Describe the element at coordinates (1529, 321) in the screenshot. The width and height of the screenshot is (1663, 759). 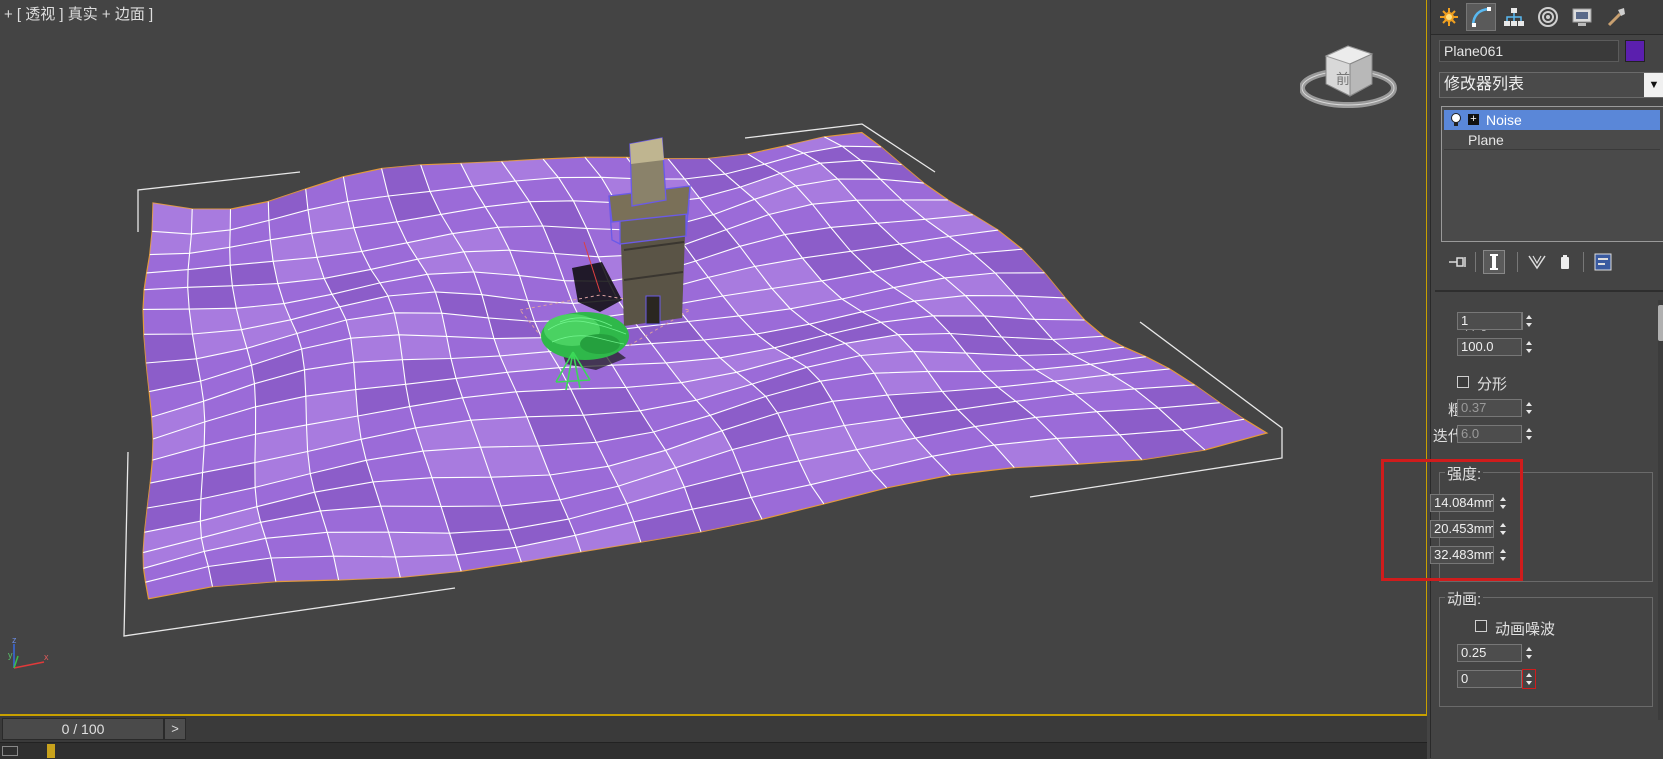
I see `seed-spinner-icon` at that location.